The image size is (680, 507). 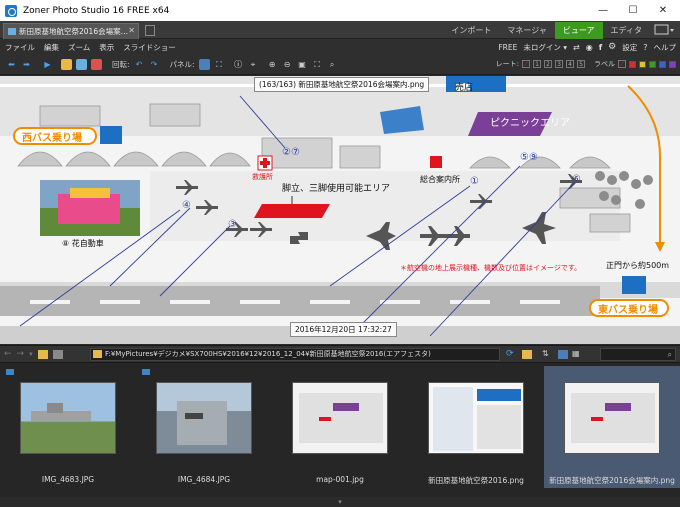 What do you see at coordinates (629, 47) in the screenshot?
I see `settings-link: 設定` at bounding box center [629, 47].